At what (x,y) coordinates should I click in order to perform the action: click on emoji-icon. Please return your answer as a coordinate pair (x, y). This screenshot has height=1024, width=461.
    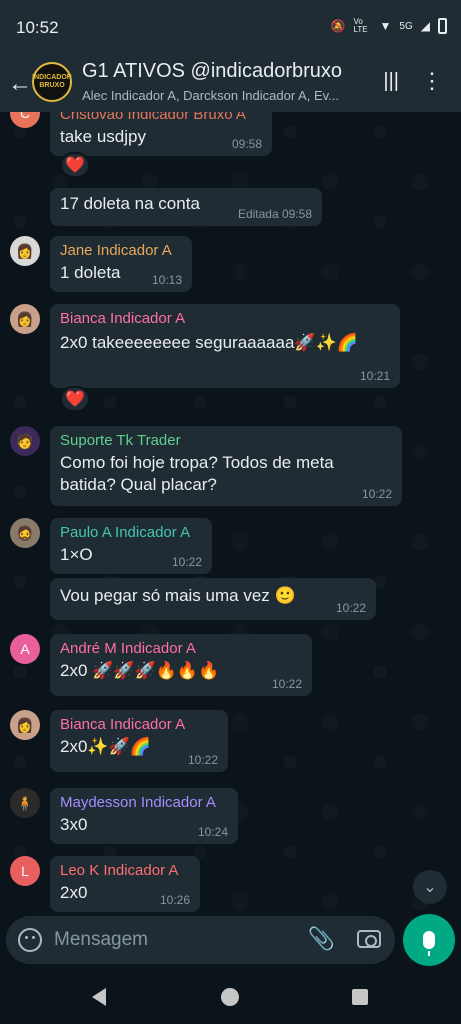
    Looking at the image, I should click on (30, 940).